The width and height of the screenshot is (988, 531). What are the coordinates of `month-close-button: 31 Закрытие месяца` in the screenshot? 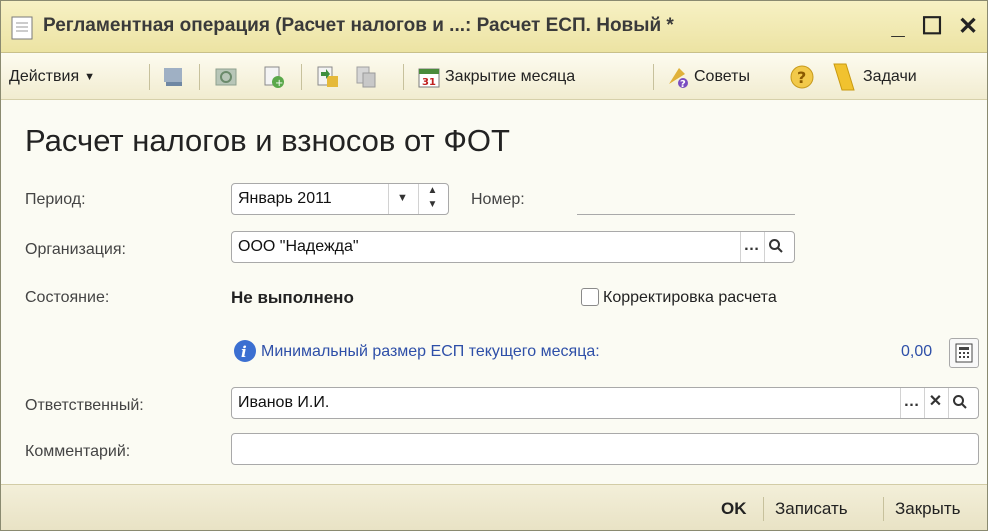 It's located at (496, 77).